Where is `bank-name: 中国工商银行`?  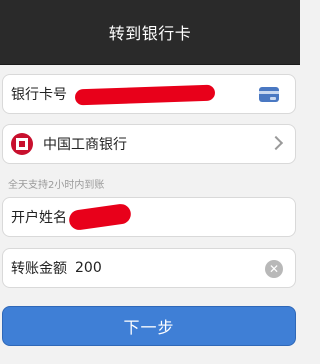 bank-name: 中国工商银行 is located at coordinates (85, 145).